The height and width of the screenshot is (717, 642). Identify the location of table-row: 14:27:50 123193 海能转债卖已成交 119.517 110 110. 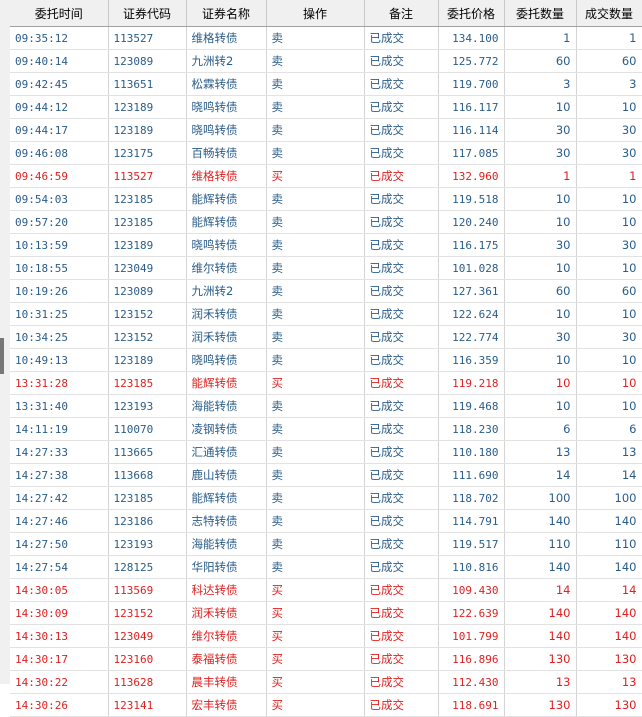
(326, 544).